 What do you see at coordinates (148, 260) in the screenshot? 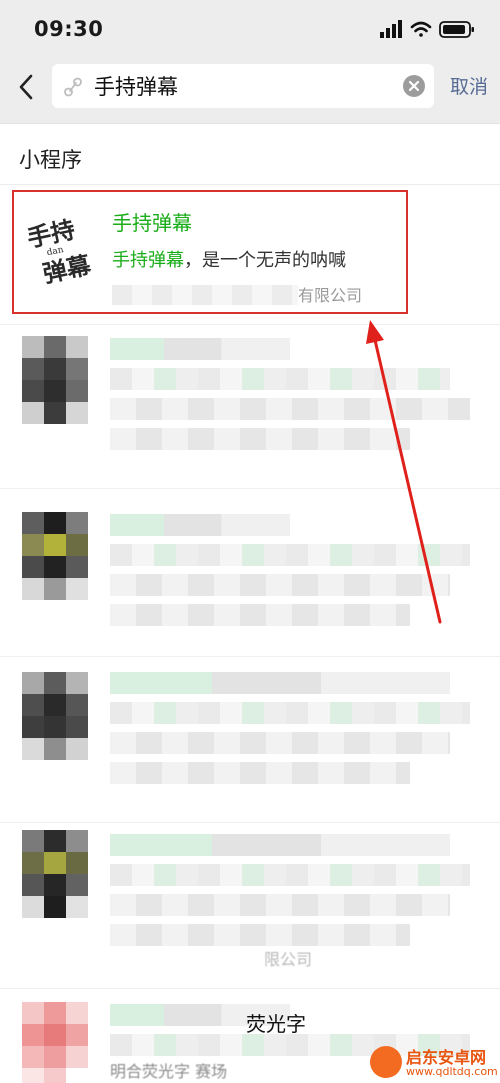
I see `desc-highlight: 手持弹幕` at bounding box center [148, 260].